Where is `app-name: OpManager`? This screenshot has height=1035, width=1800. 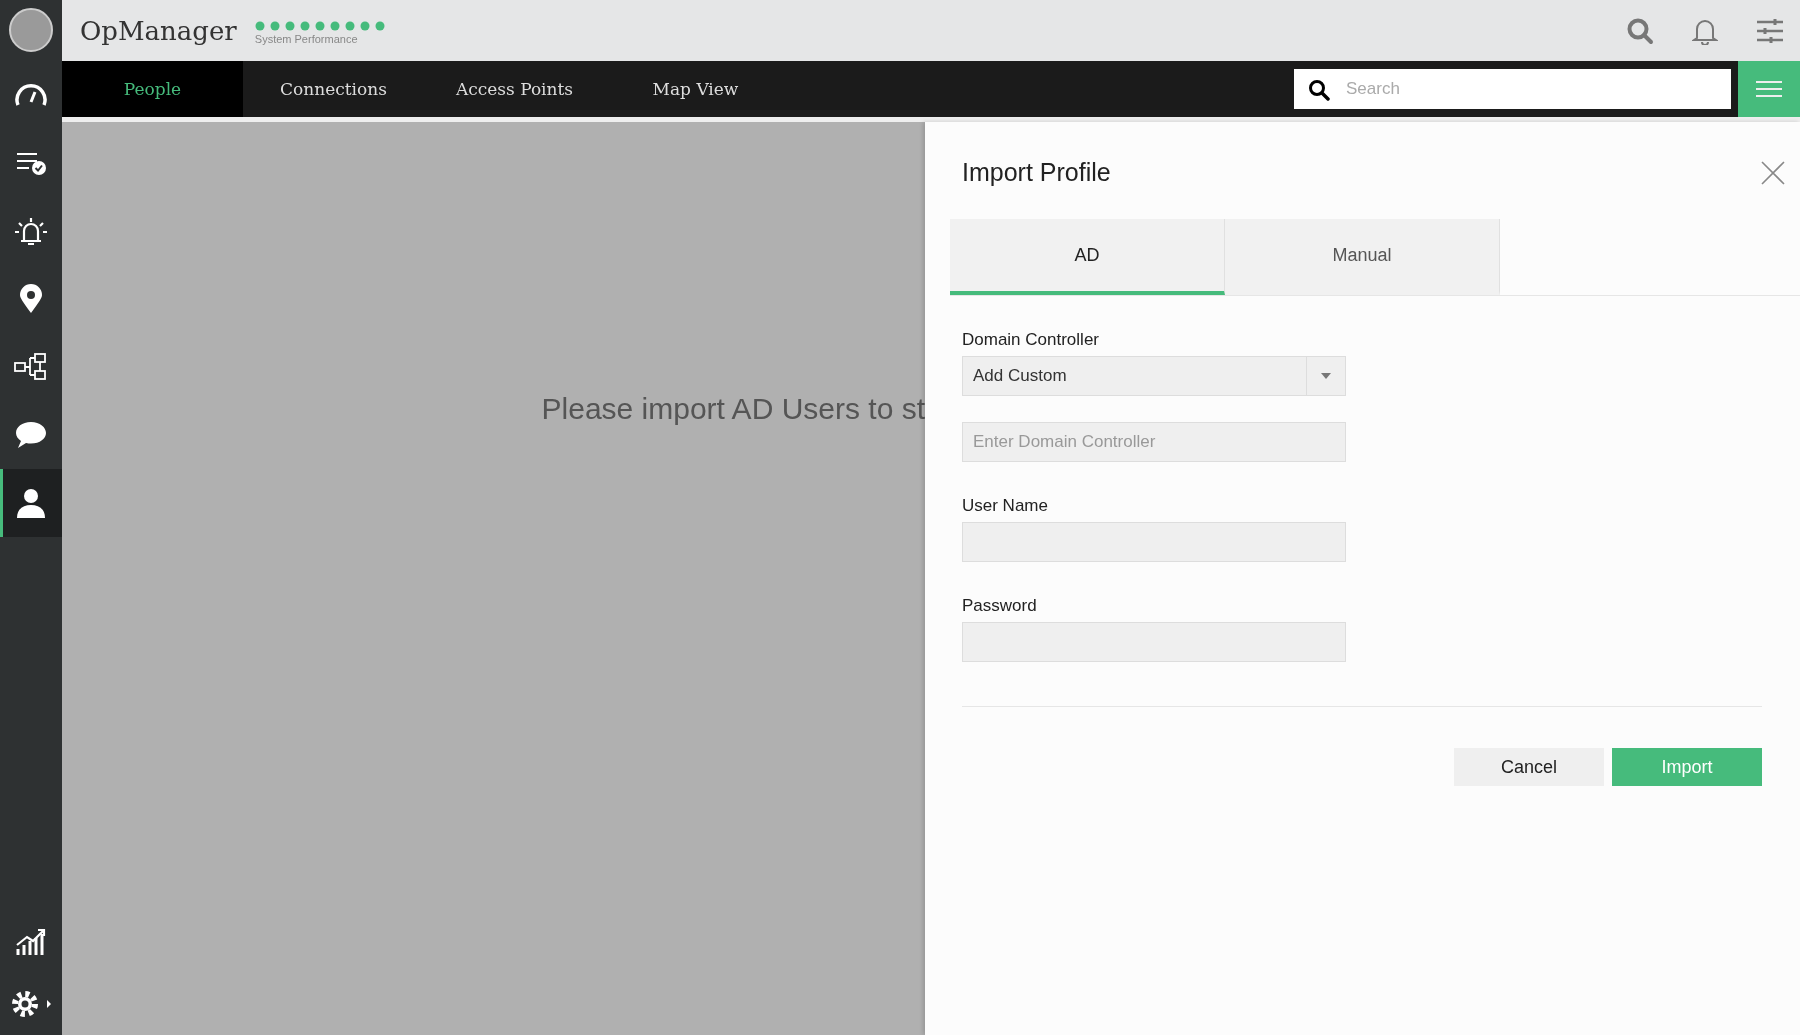 app-name: OpManager is located at coordinates (158, 30).